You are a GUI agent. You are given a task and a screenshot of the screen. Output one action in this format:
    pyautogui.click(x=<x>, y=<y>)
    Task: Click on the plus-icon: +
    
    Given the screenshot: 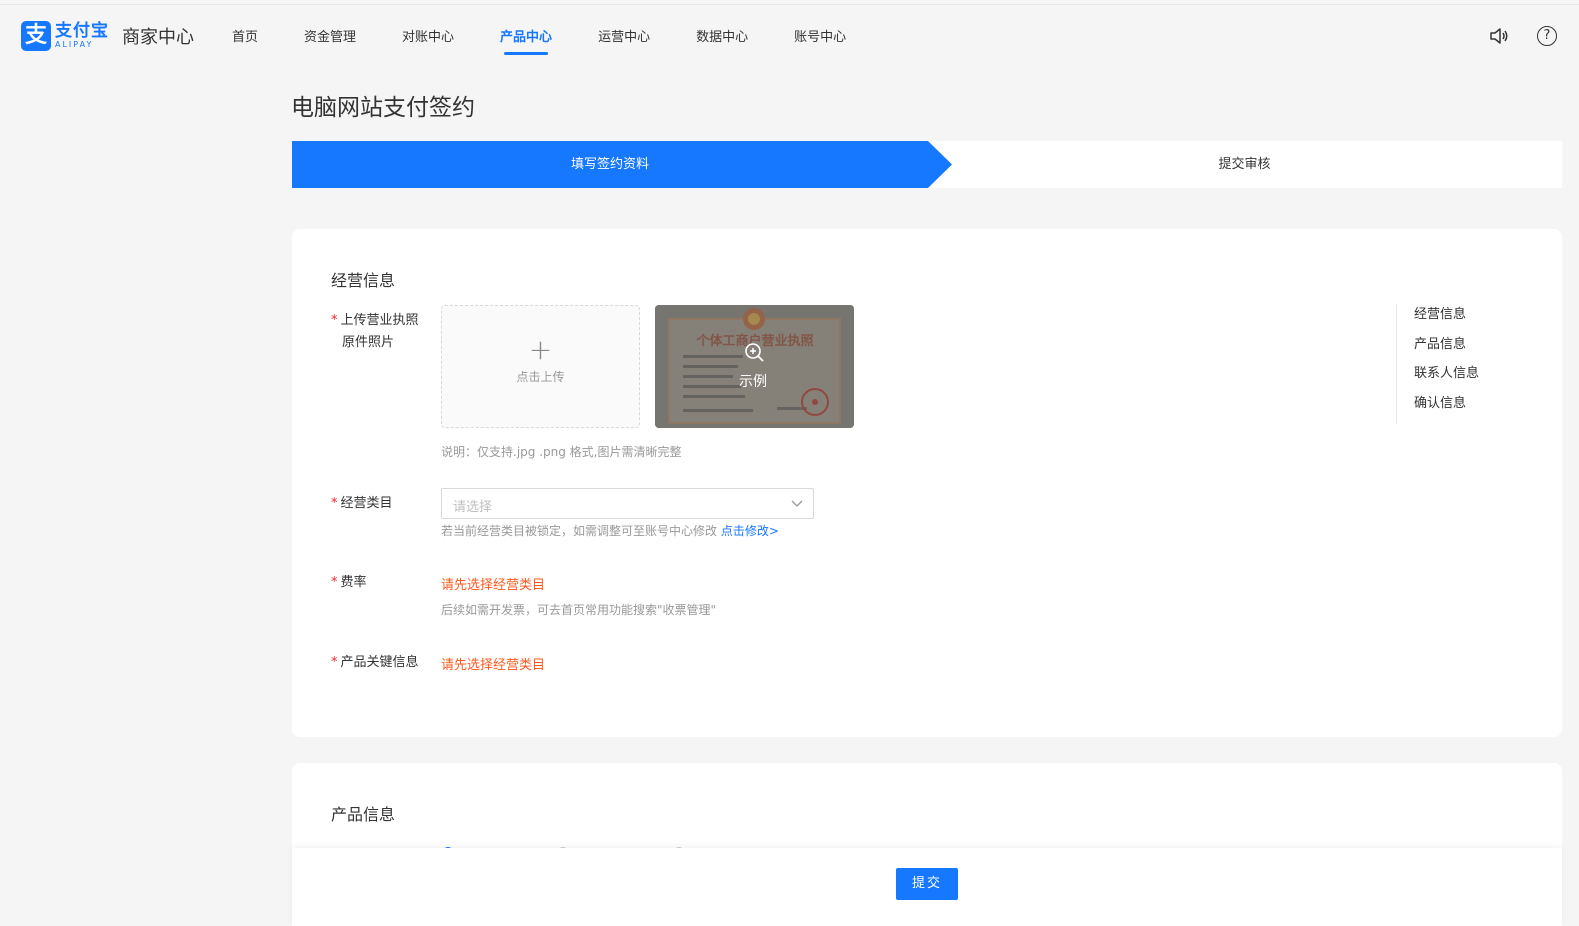 What is the action you would take?
    pyautogui.click(x=540, y=349)
    